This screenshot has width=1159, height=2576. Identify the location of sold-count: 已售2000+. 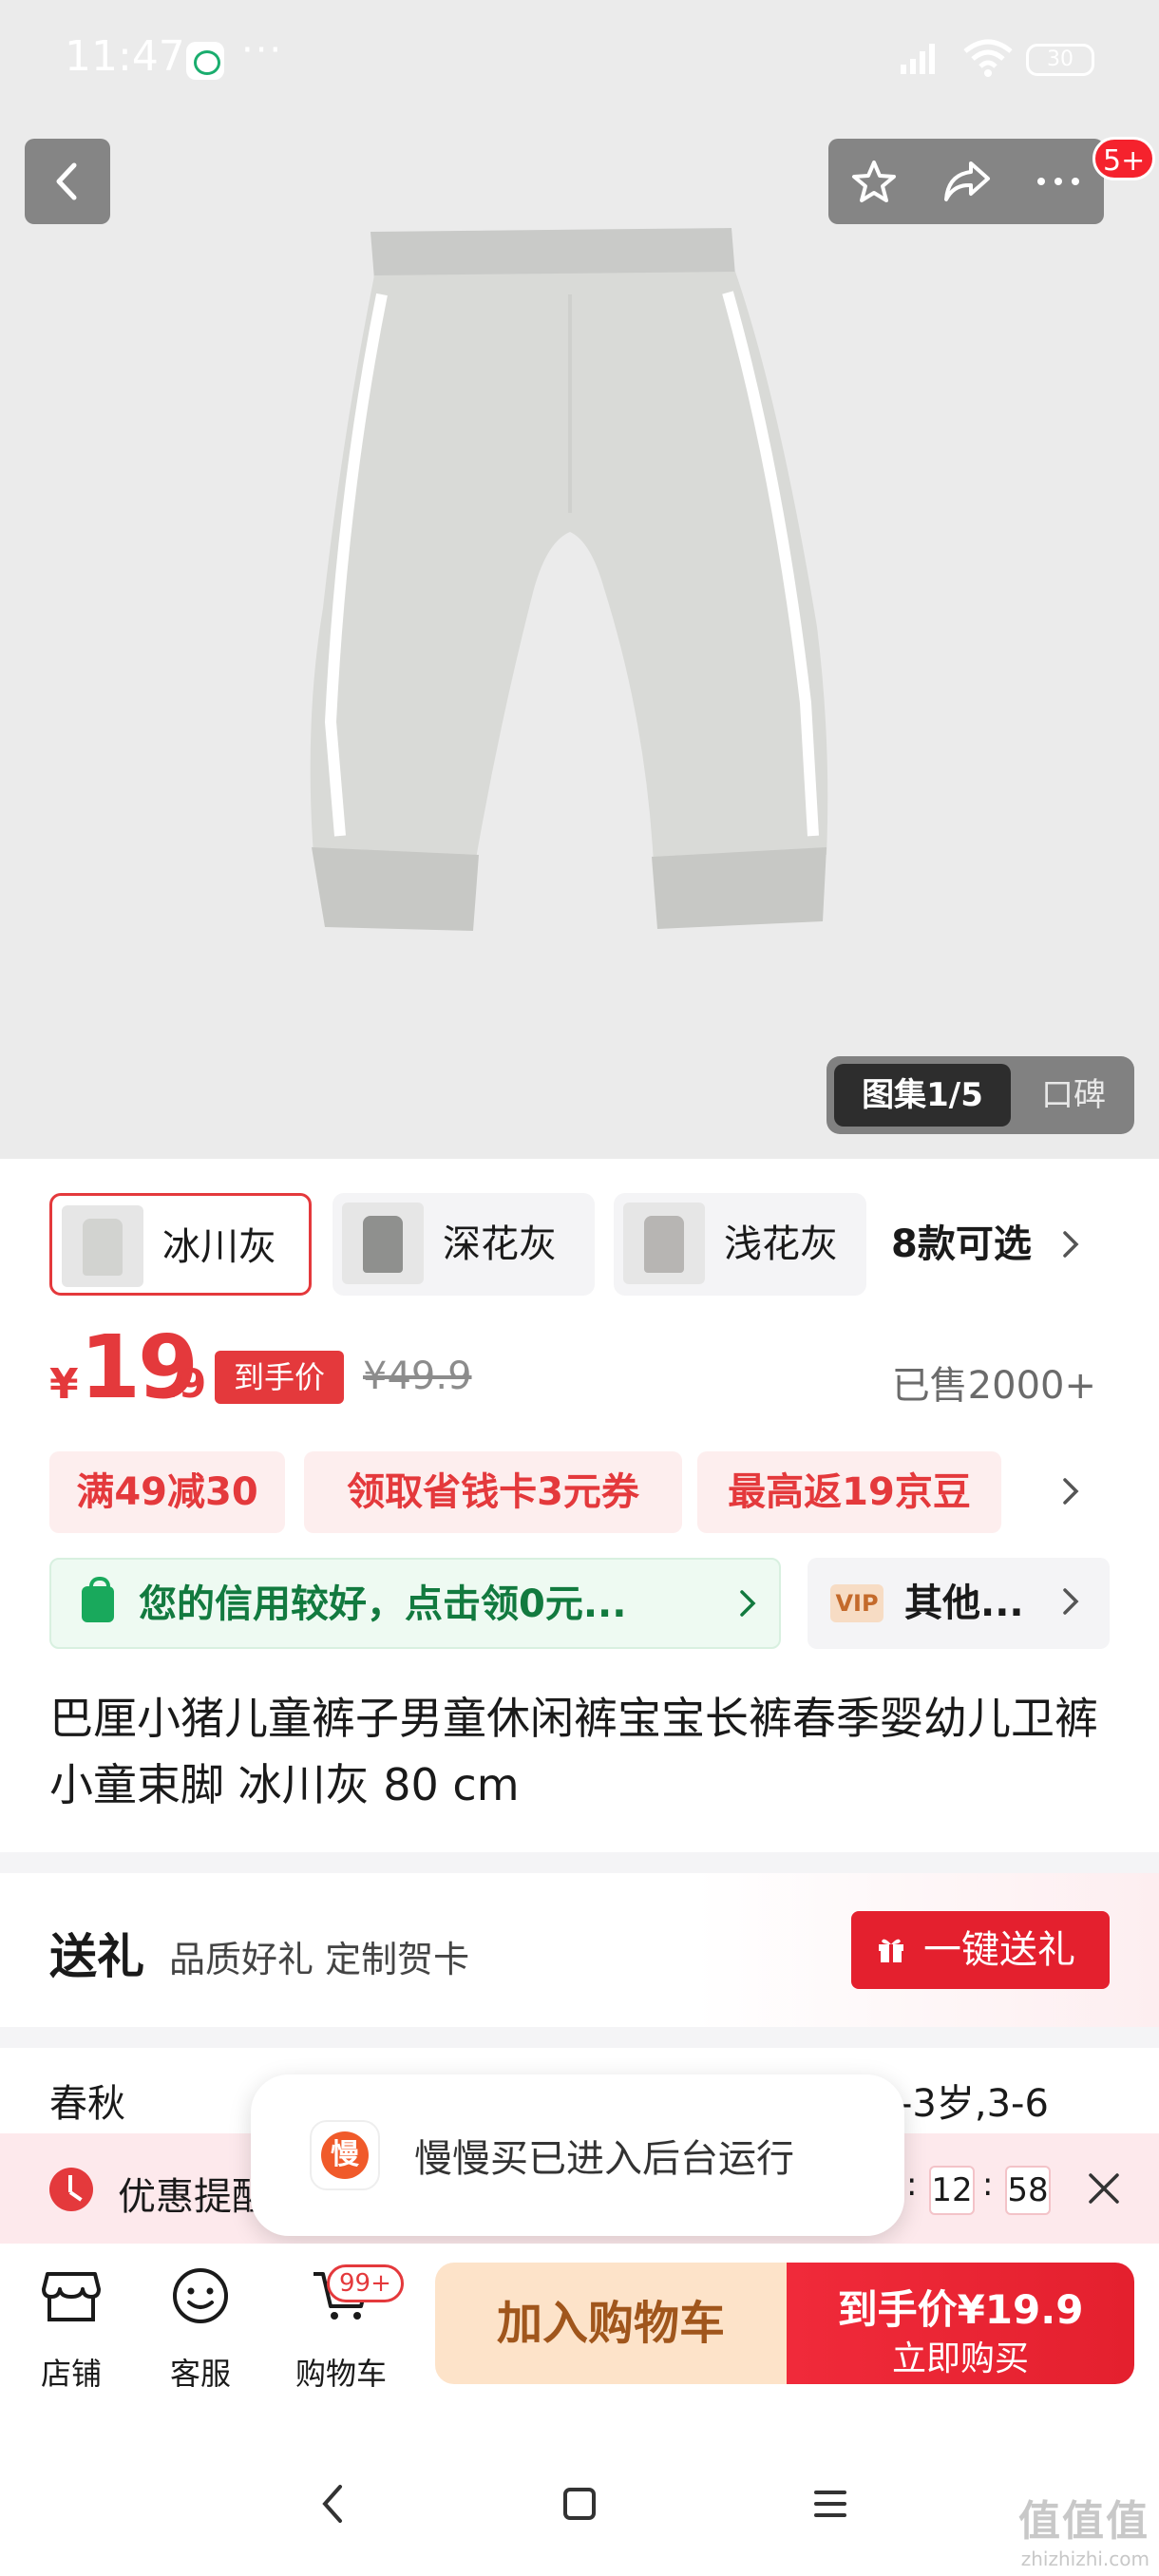
(993, 1386).